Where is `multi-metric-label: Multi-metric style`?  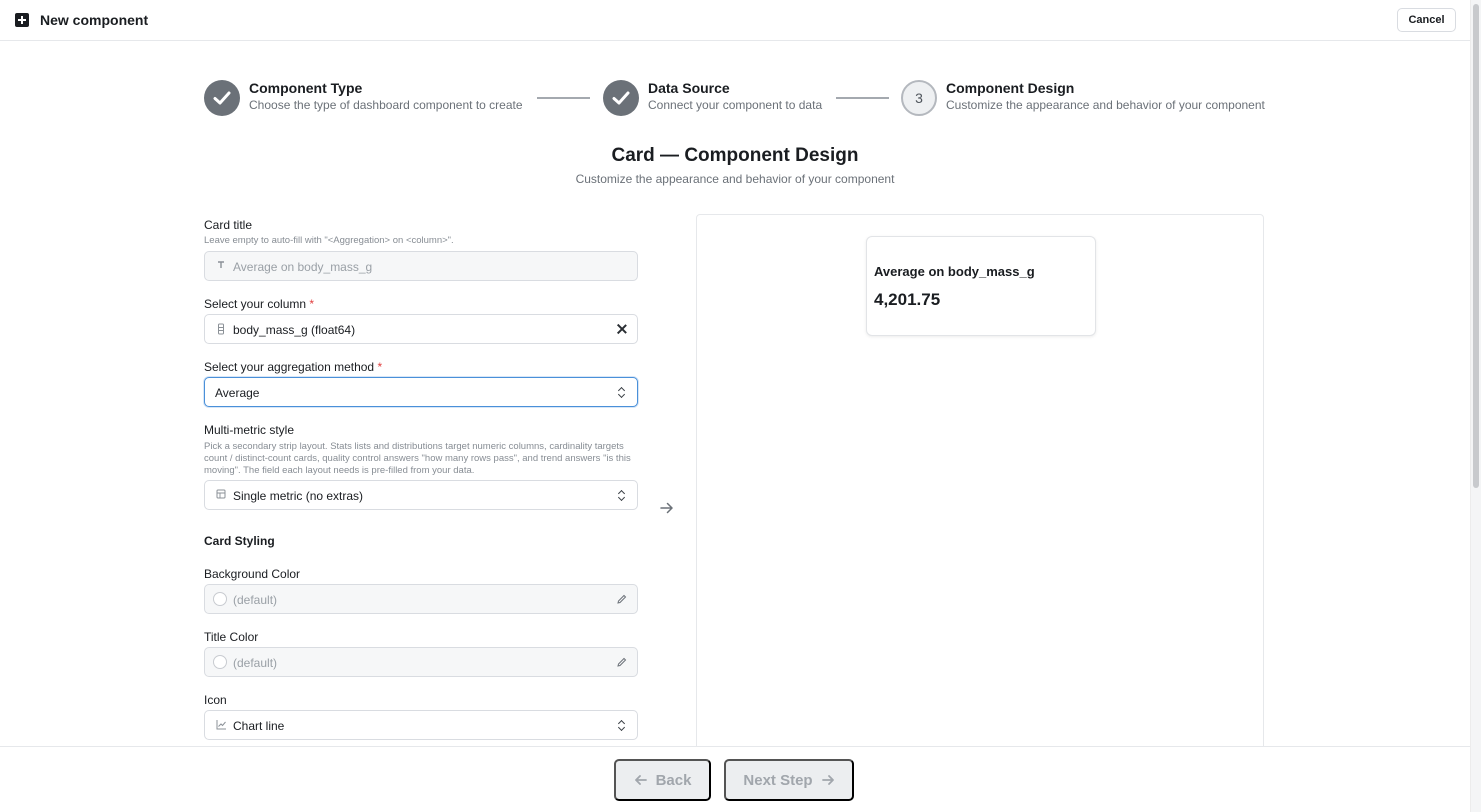 multi-metric-label: Multi-metric style is located at coordinates (249, 430).